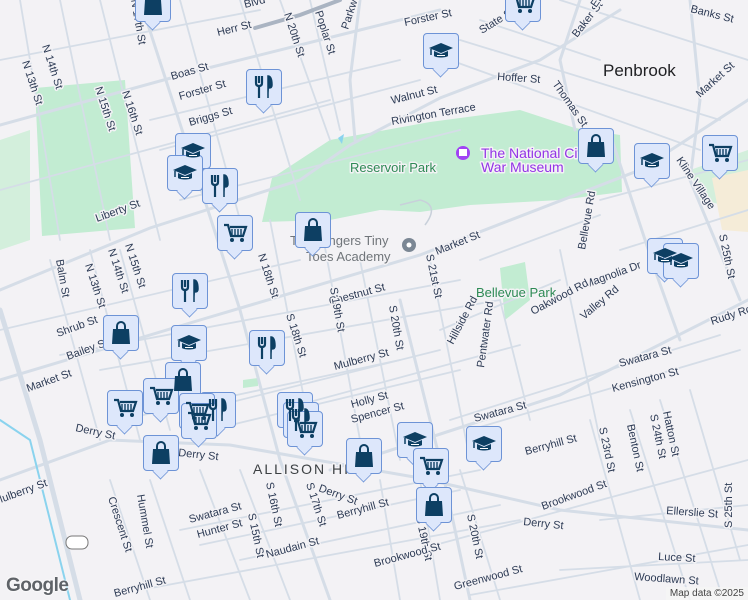 This screenshot has height=600, width=748. What do you see at coordinates (37, 585) in the screenshot?
I see `google-logo: Google` at bounding box center [37, 585].